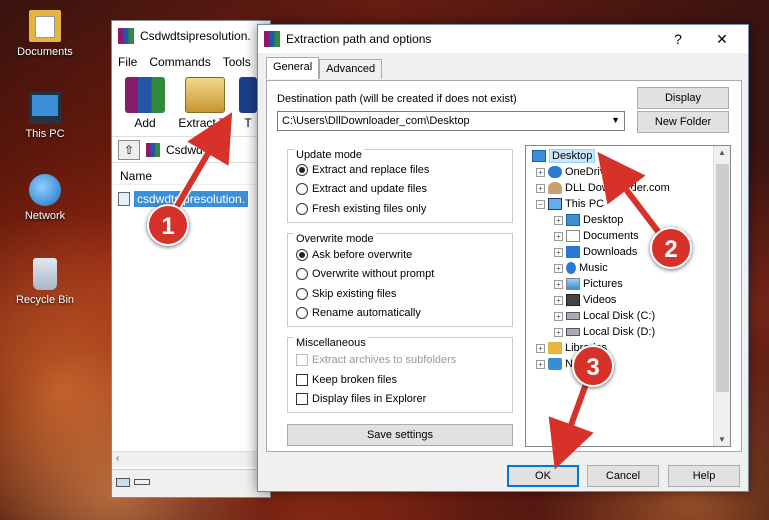 This screenshot has width=769, height=520. I want to click on annotation-badge-1: 1, so click(168, 225).